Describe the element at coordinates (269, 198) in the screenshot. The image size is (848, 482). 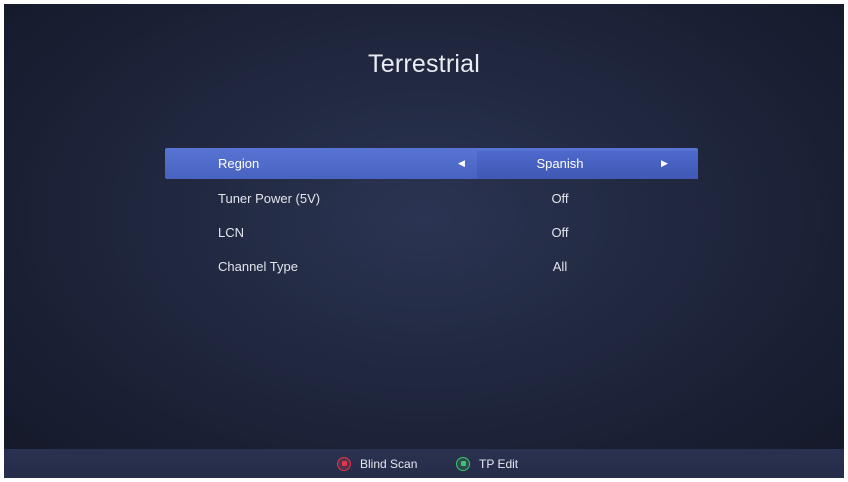
I see `row-label: Tuner Power (5V)` at that location.